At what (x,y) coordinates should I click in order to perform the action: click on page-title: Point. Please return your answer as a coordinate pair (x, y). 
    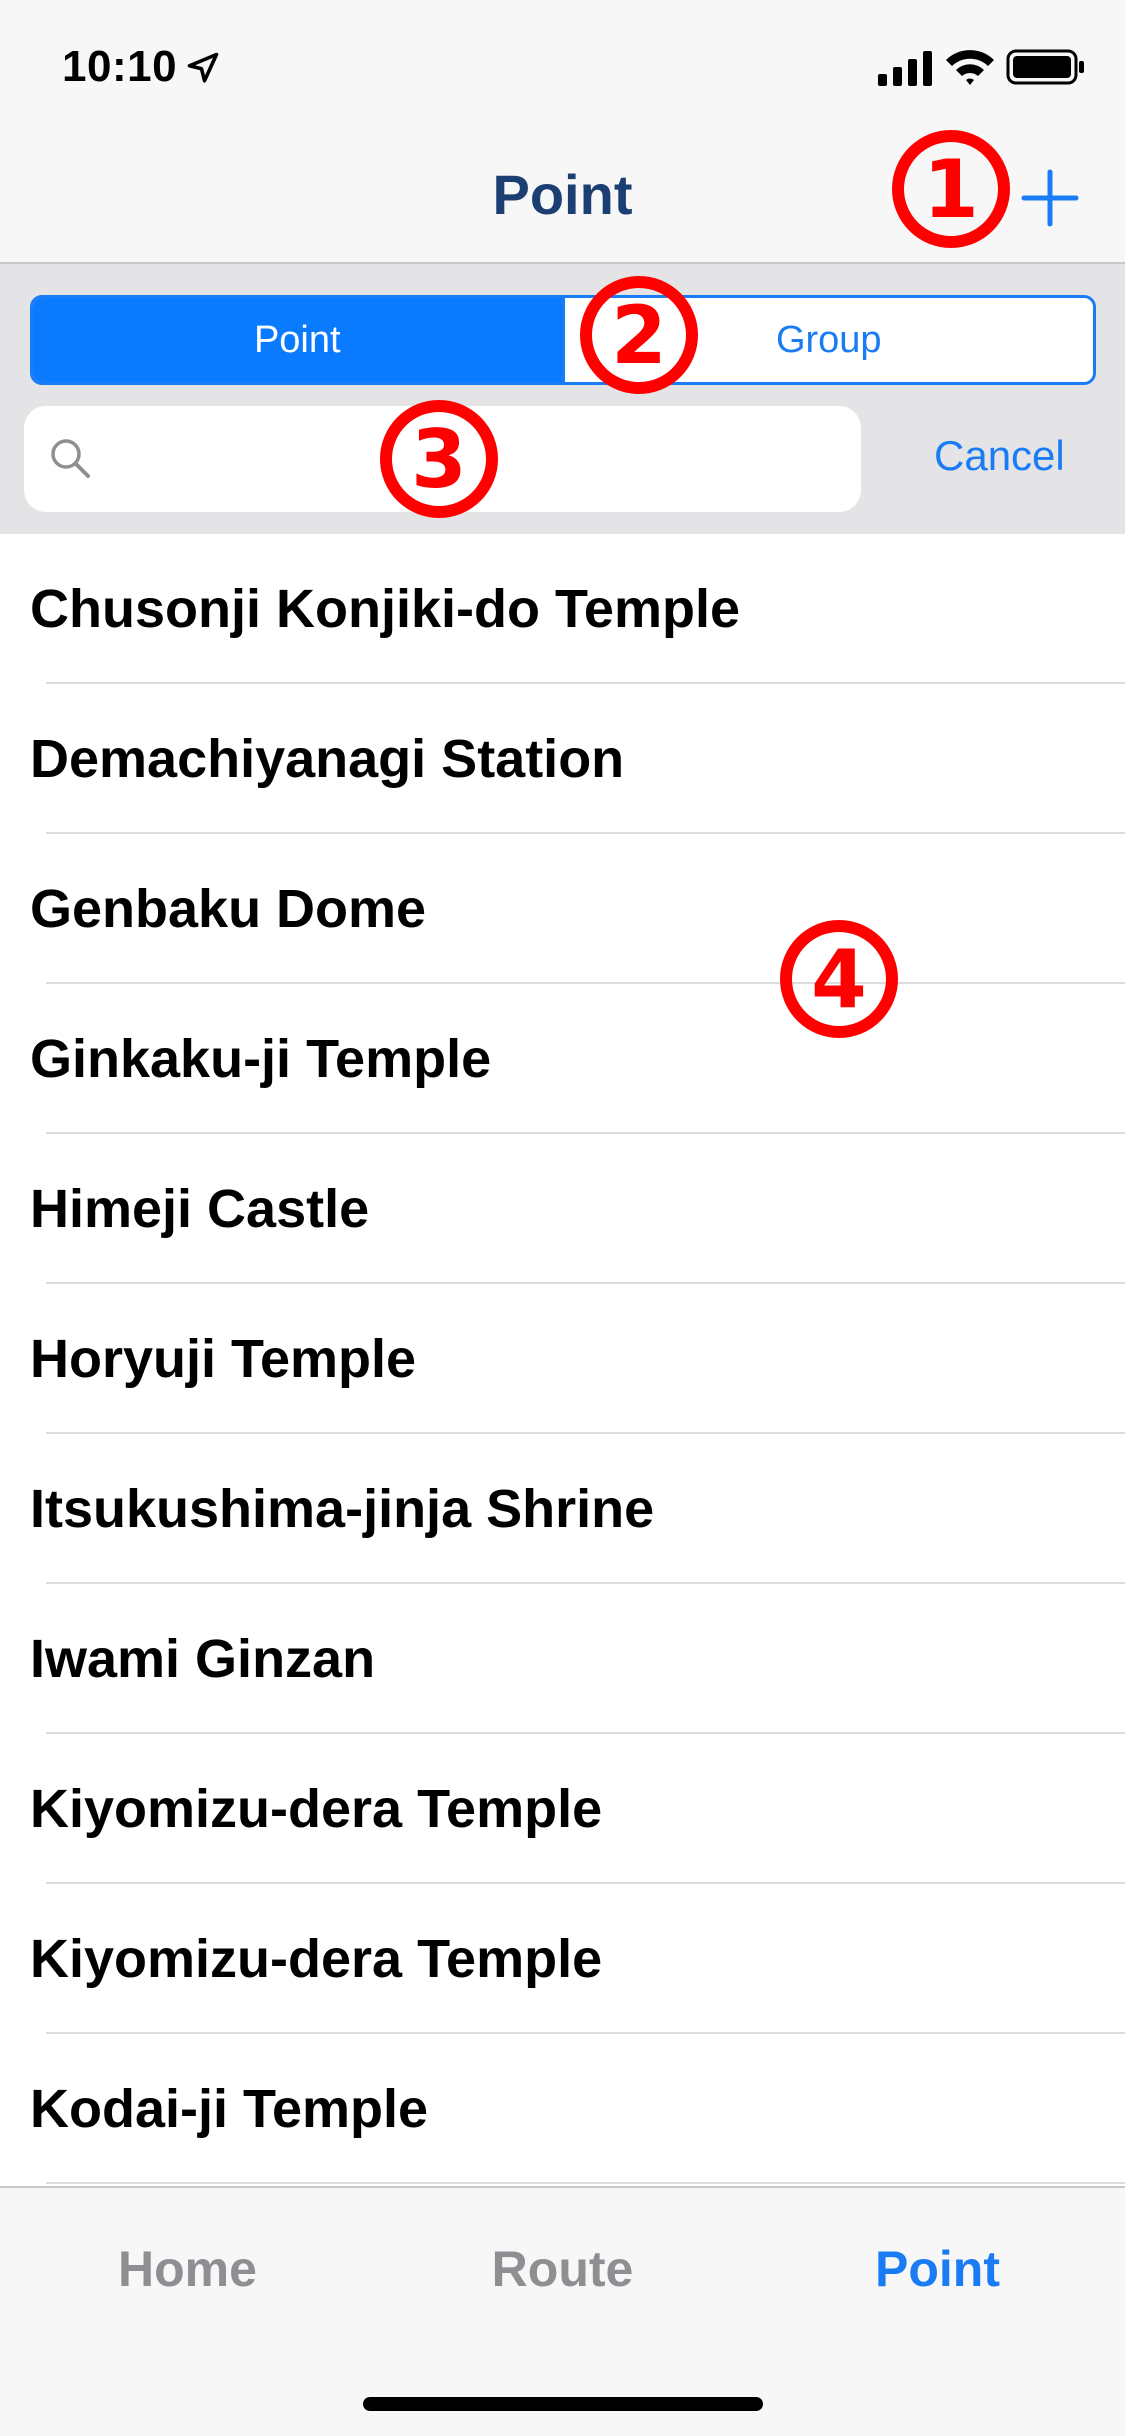
    Looking at the image, I should click on (562, 194).